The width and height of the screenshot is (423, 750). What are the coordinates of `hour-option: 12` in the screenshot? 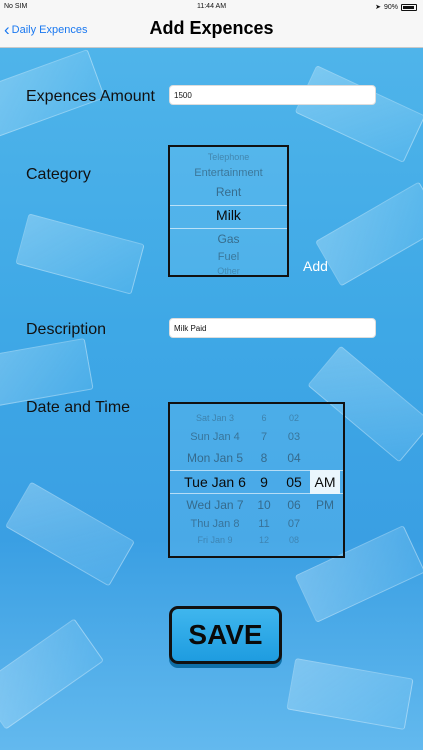 It's located at (264, 540).